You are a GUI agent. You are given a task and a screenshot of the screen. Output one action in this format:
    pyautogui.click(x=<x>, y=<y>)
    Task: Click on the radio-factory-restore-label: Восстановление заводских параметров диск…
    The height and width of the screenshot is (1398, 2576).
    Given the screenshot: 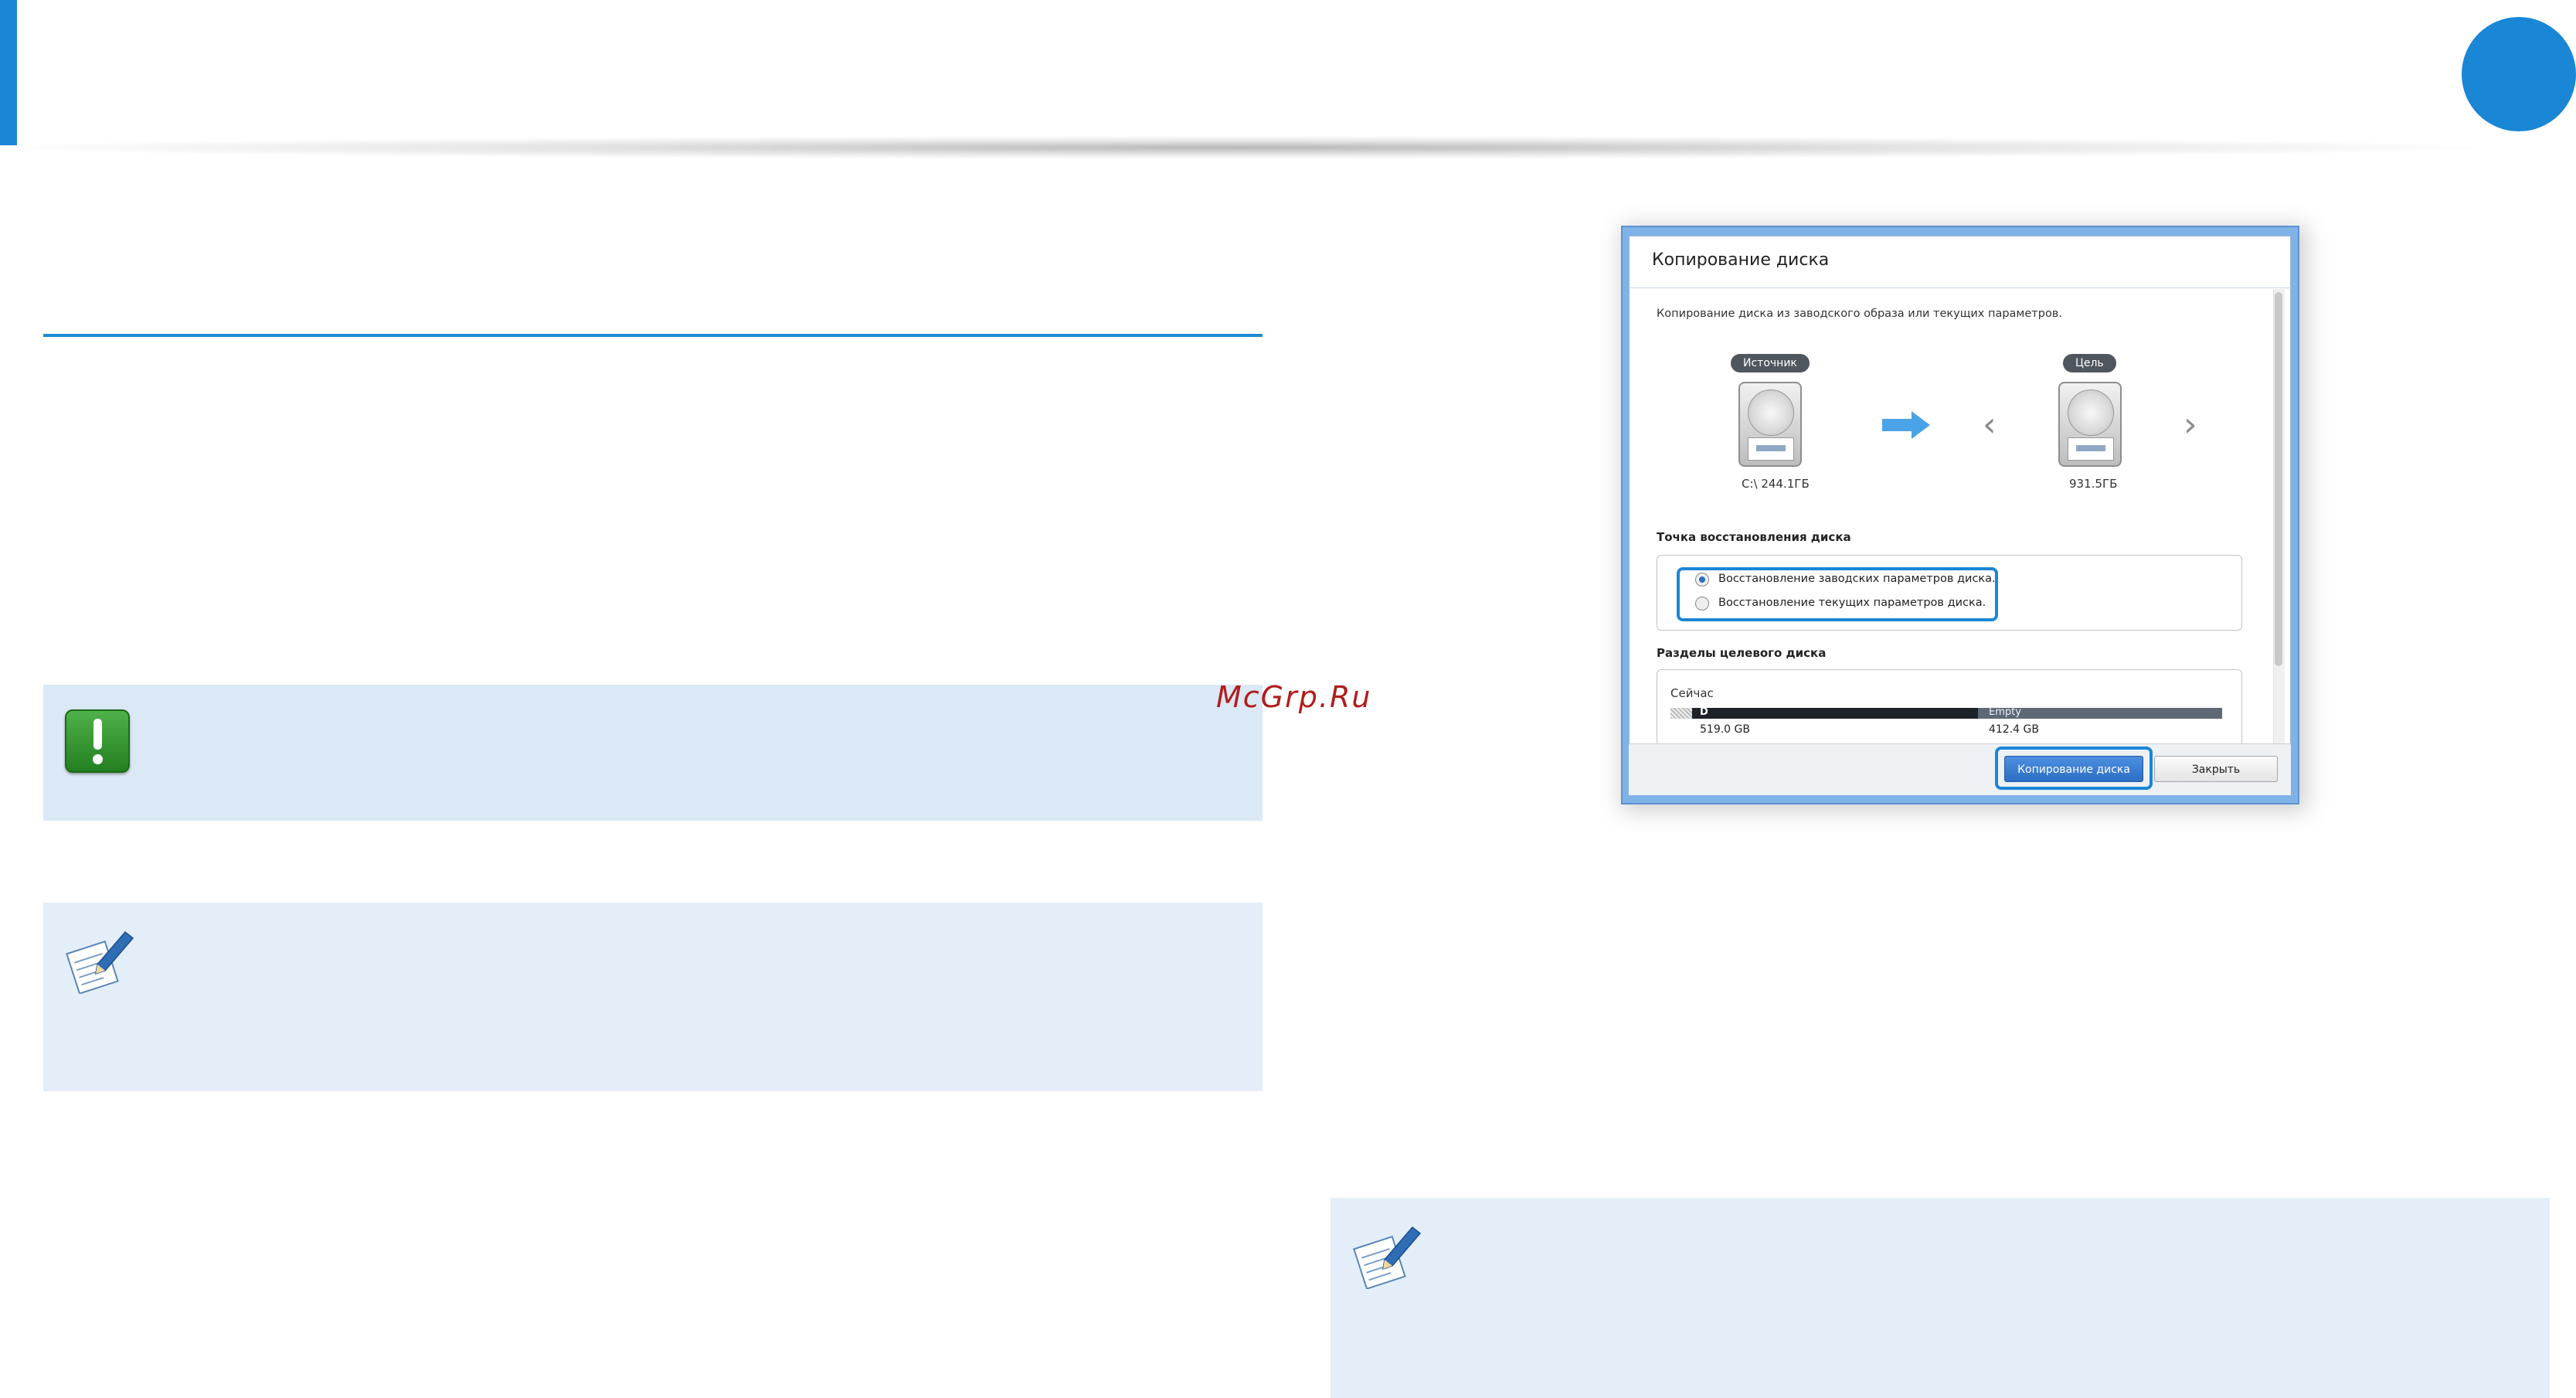 What is the action you would take?
    pyautogui.click(x=1857, y=579)
    